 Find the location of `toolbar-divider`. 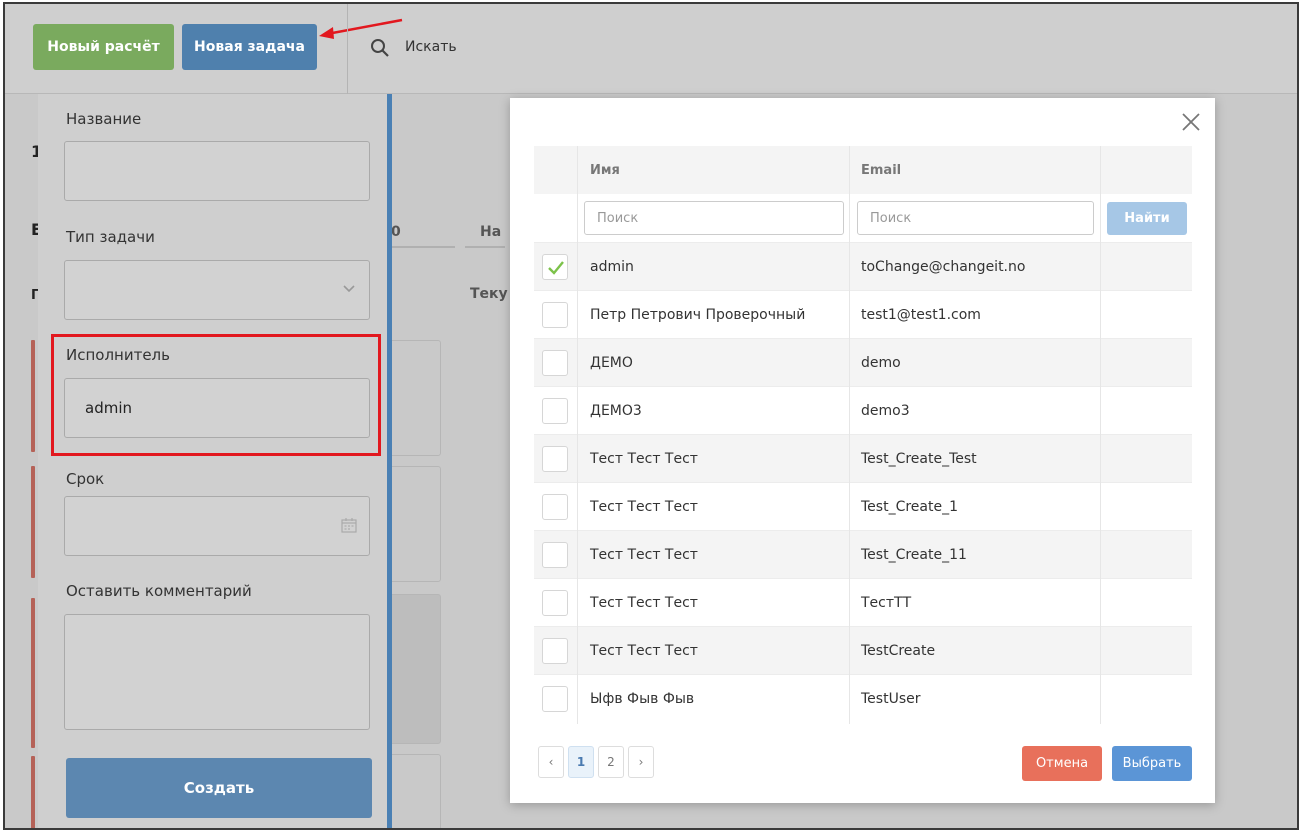

toolbar-divider is located at coordinates (347, 49).